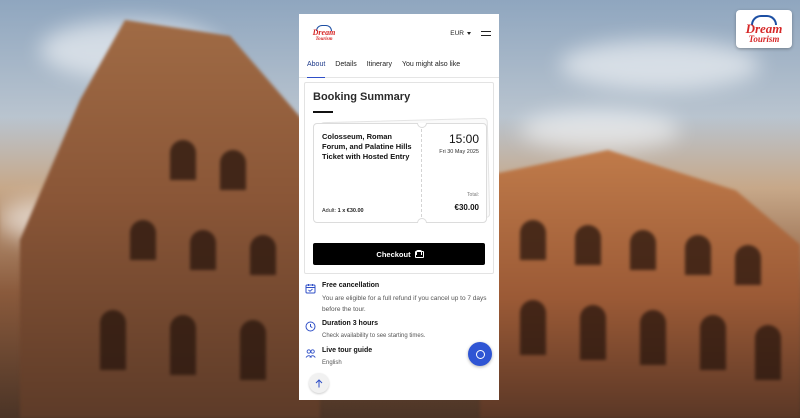 The image size is (800, 418). I want to click on arrow-up-icon, so click(319, 382).